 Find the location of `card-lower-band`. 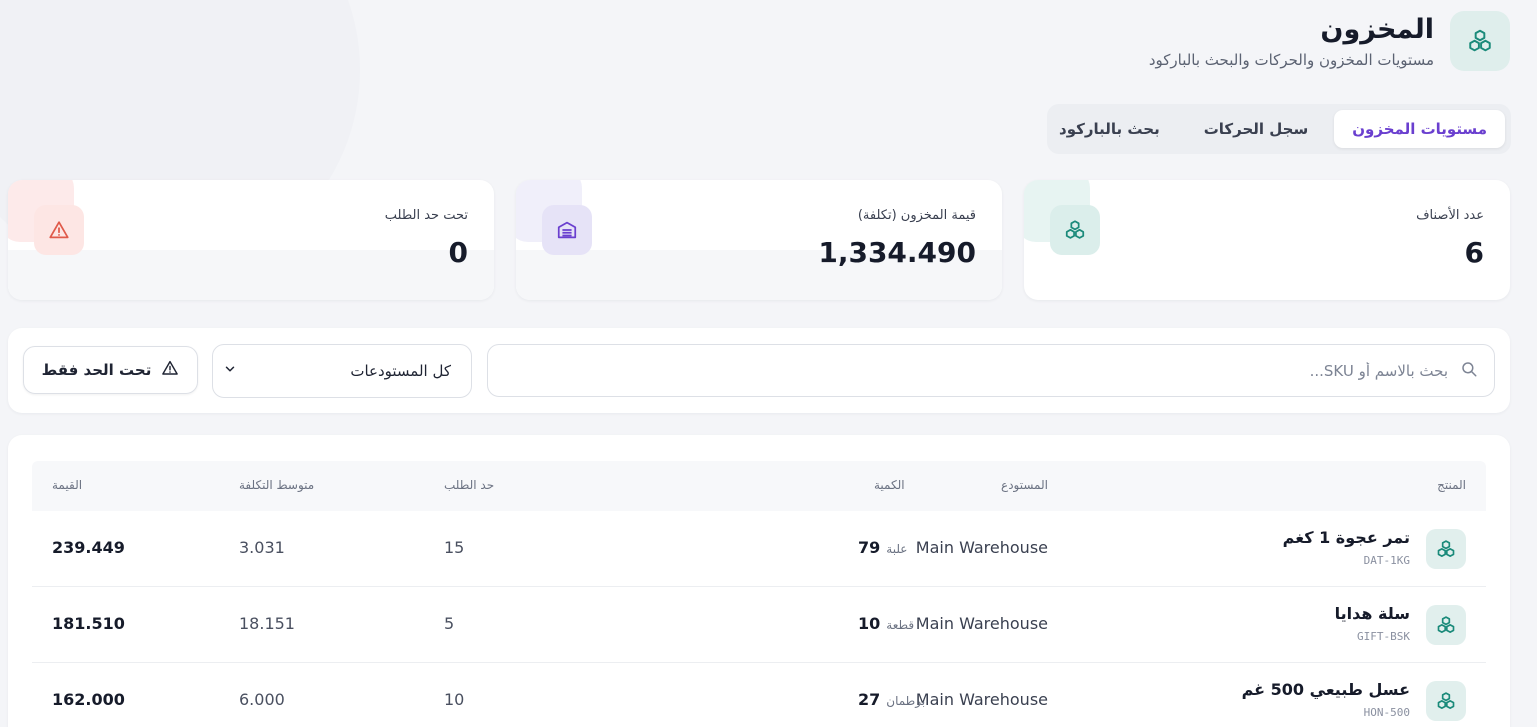

card-lower-band is located at coordinates (251, 274).